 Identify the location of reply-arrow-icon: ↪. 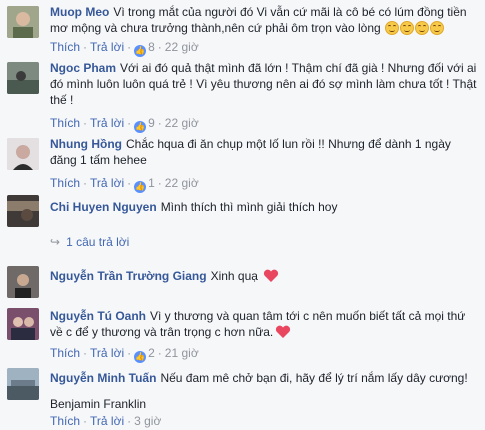
(55, 242).